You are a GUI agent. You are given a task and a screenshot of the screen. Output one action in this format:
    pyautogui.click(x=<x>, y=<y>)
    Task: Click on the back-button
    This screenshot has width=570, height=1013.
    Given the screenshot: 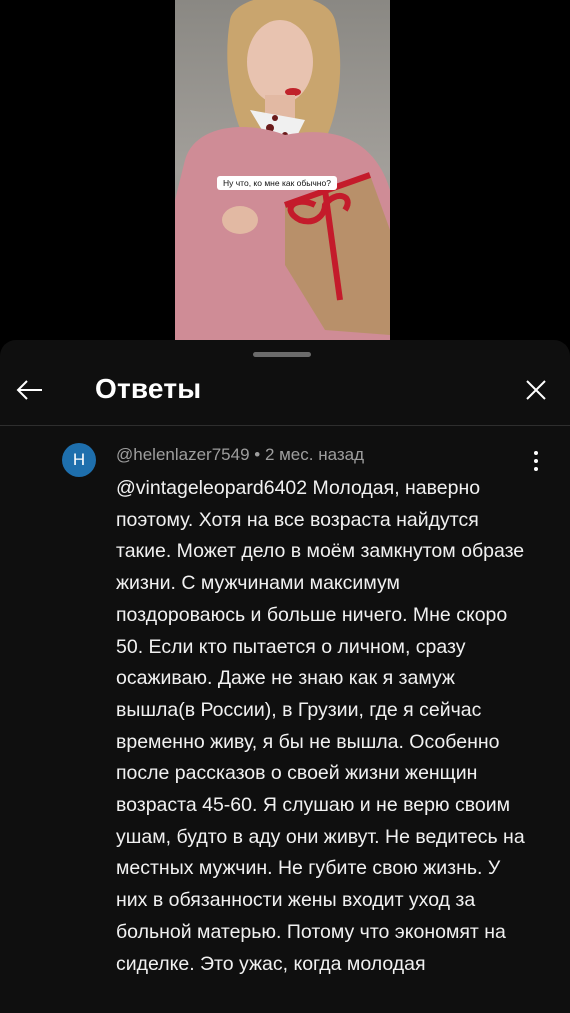 What is the action you would take?
    pyautogui.click(x=30, y=390)
    